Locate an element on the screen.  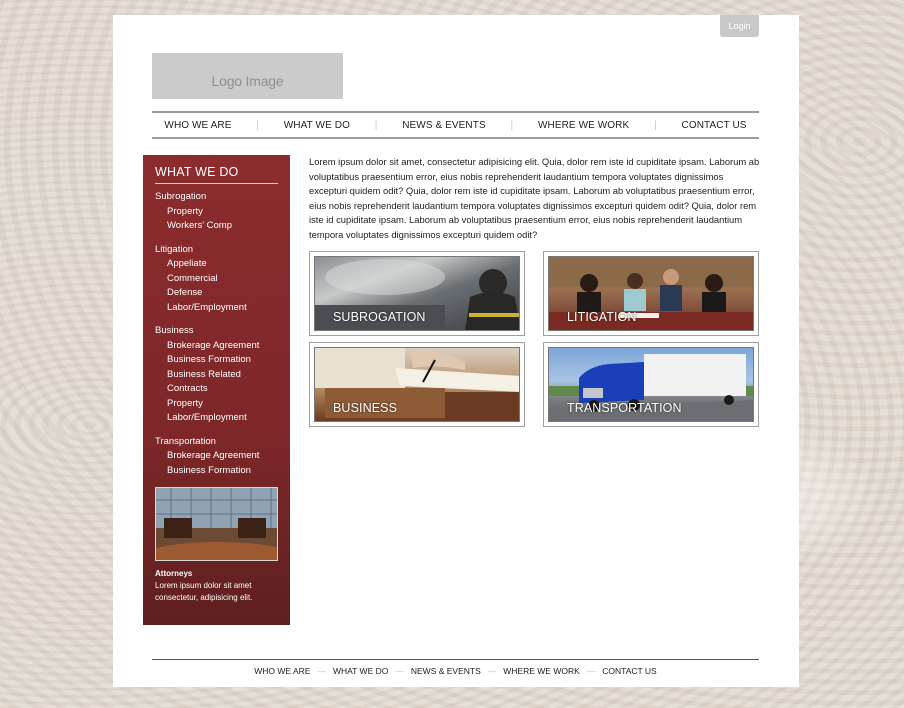
tile-litigation: LITIGATION is located at coordinates (651, 293).